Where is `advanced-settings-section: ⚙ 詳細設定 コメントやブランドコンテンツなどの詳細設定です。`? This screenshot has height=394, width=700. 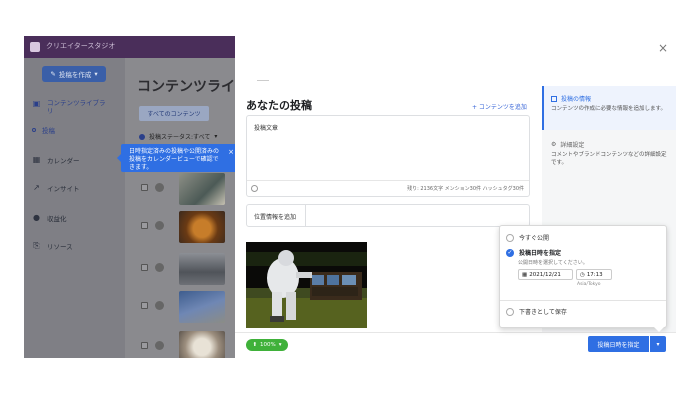 advanced-settings-section: ⚙ 詳細設定 コメントやブランドコンテンツなどの詳細設定です。 is located at coordinates (609, 156).